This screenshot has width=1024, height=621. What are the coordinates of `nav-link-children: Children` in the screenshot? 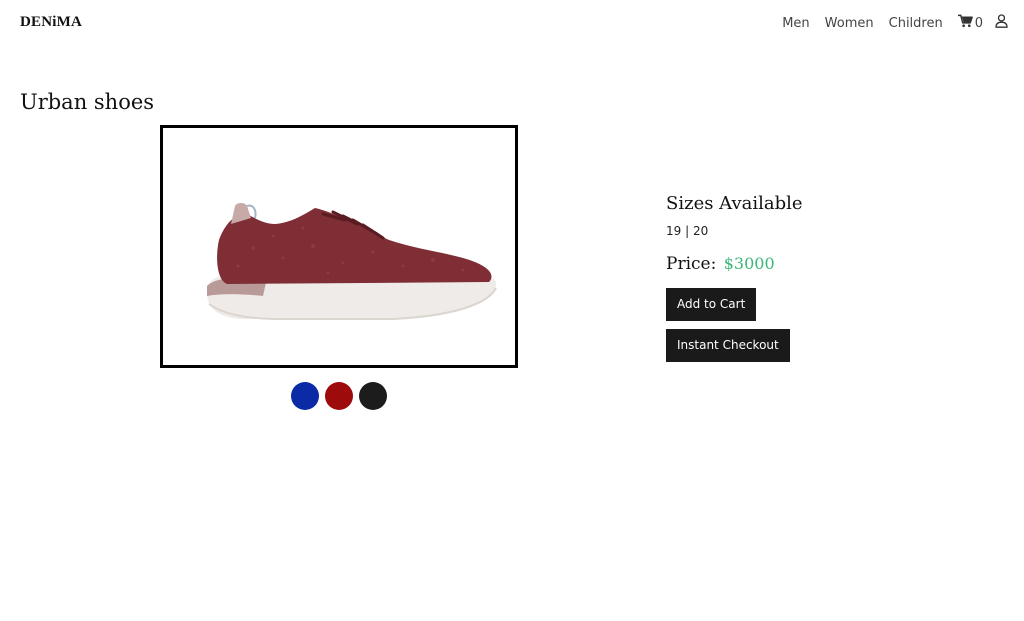 It's located at (916, 23).